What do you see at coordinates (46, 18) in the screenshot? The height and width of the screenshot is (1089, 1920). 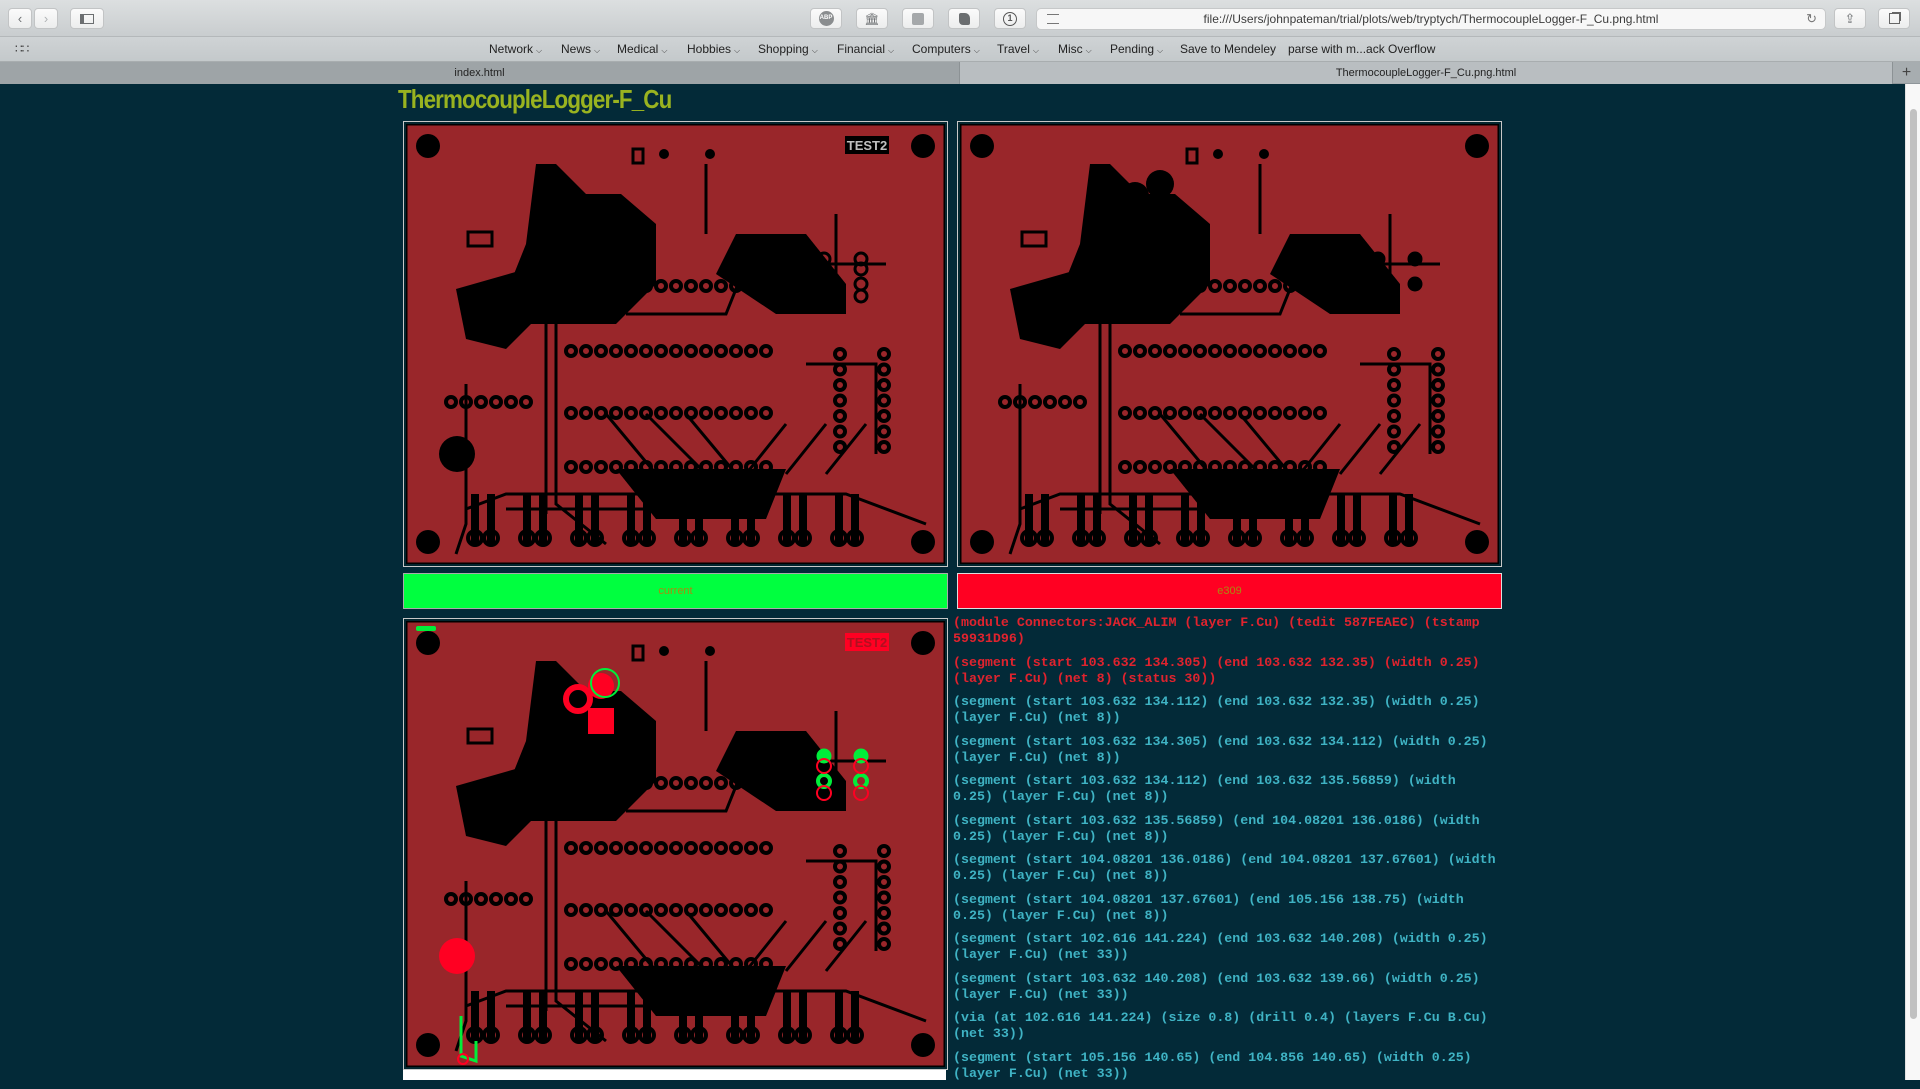 I see `forward-button: ›` at bounding box center [46, 18].